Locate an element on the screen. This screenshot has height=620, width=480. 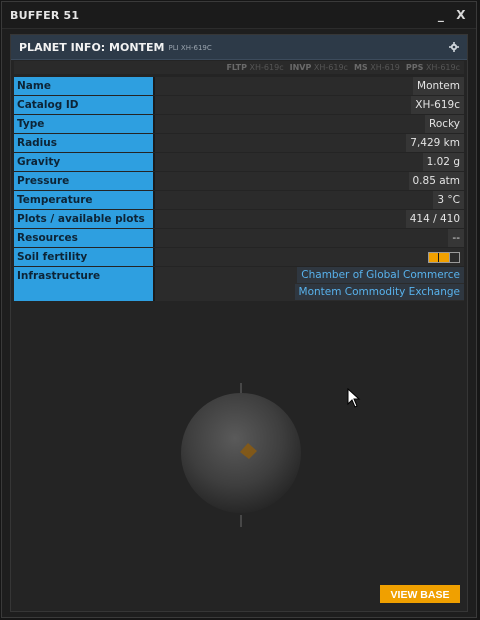
planet-canvas is located at coordinates (241, 455).